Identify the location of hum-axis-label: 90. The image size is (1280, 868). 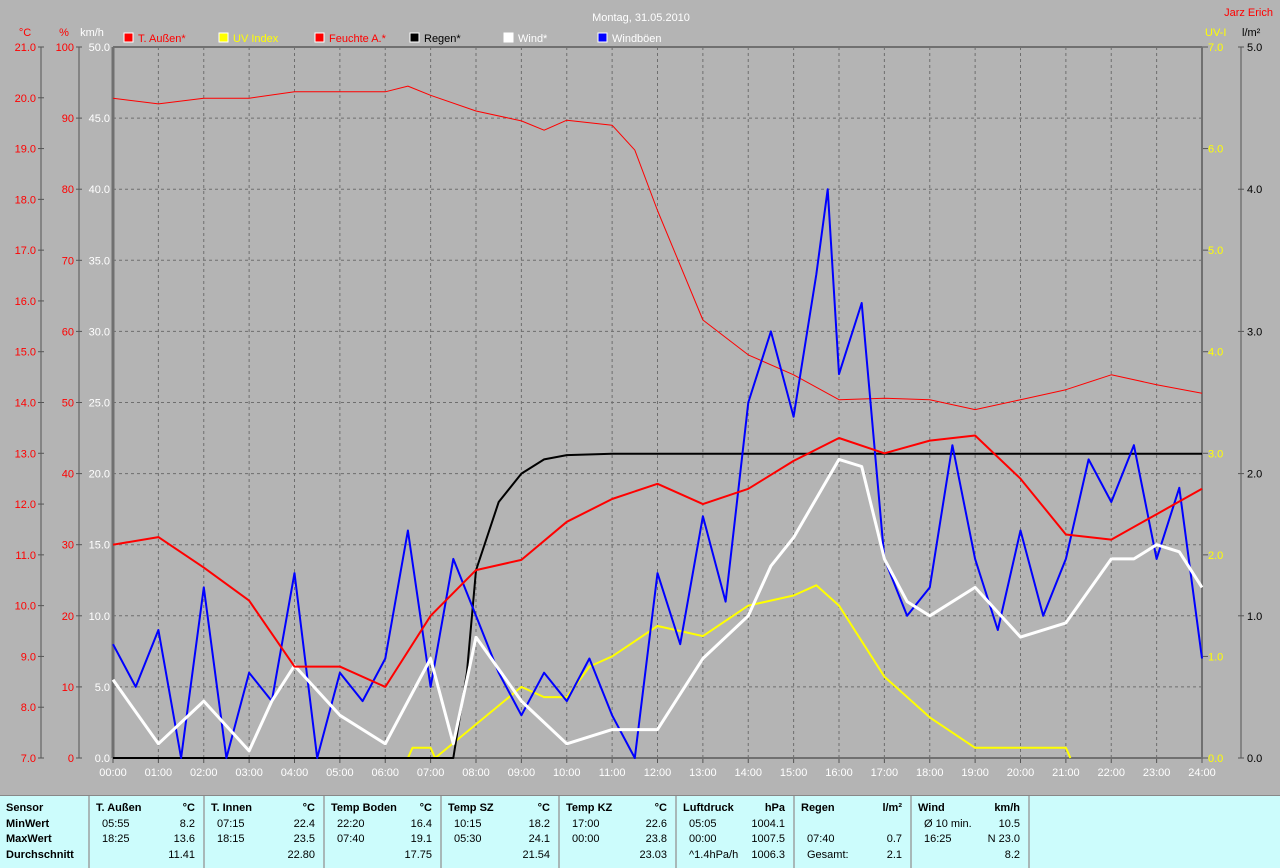
(68, 119).